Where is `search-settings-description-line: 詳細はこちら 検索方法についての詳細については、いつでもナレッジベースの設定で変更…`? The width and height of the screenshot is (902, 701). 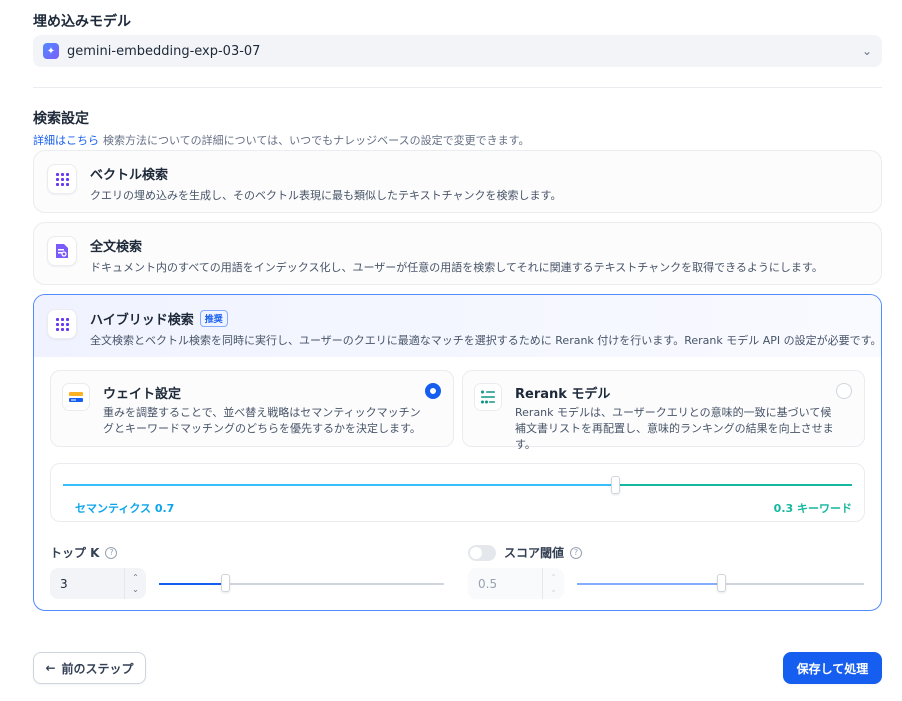
search-settings-description-line: 詳細はこちら 検索方法についての詳細については、いつでもナレッジベースの設定で変更… is located at coordinates (281, 140).